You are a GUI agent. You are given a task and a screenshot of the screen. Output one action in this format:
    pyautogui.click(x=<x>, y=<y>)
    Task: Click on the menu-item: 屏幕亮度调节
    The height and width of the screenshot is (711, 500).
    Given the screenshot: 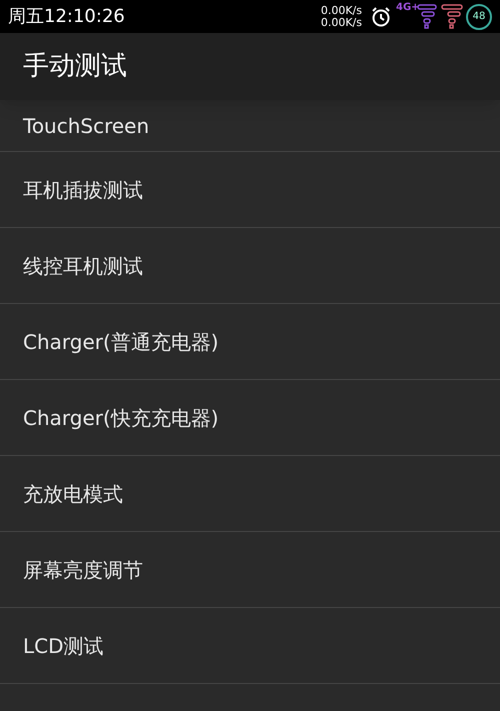 What is the action you would take?
    pyautogui.click(x=250, y=570)
    